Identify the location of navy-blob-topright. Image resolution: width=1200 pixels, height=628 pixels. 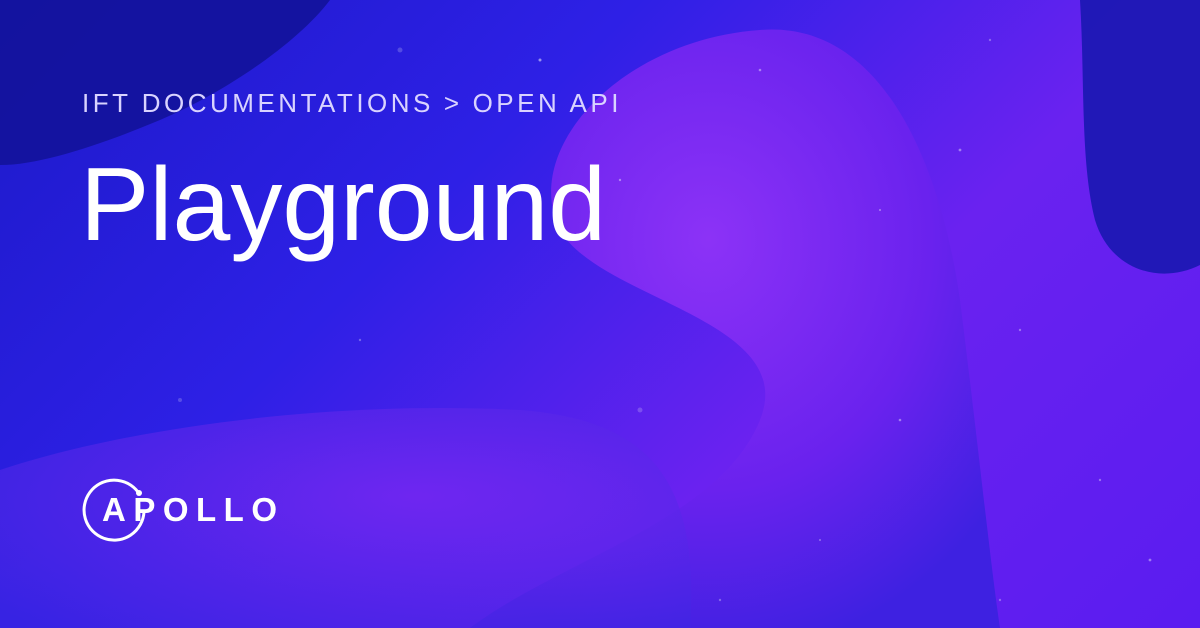
(1140, 137).